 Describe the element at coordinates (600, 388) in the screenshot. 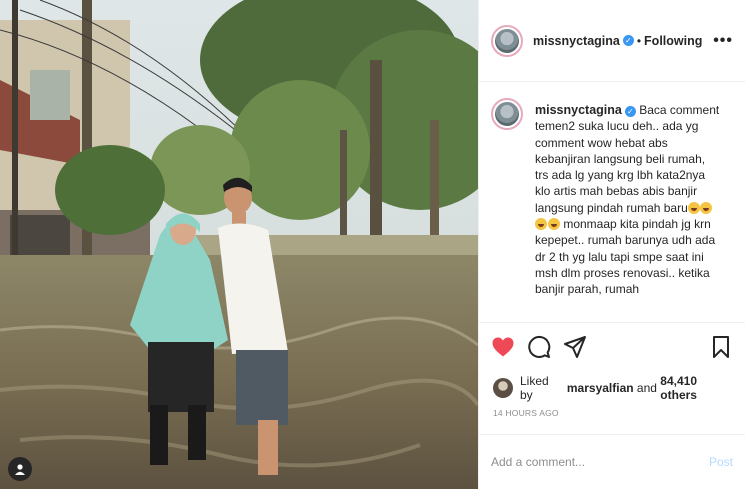

I see `liker-username: marsyalfian` at that location.